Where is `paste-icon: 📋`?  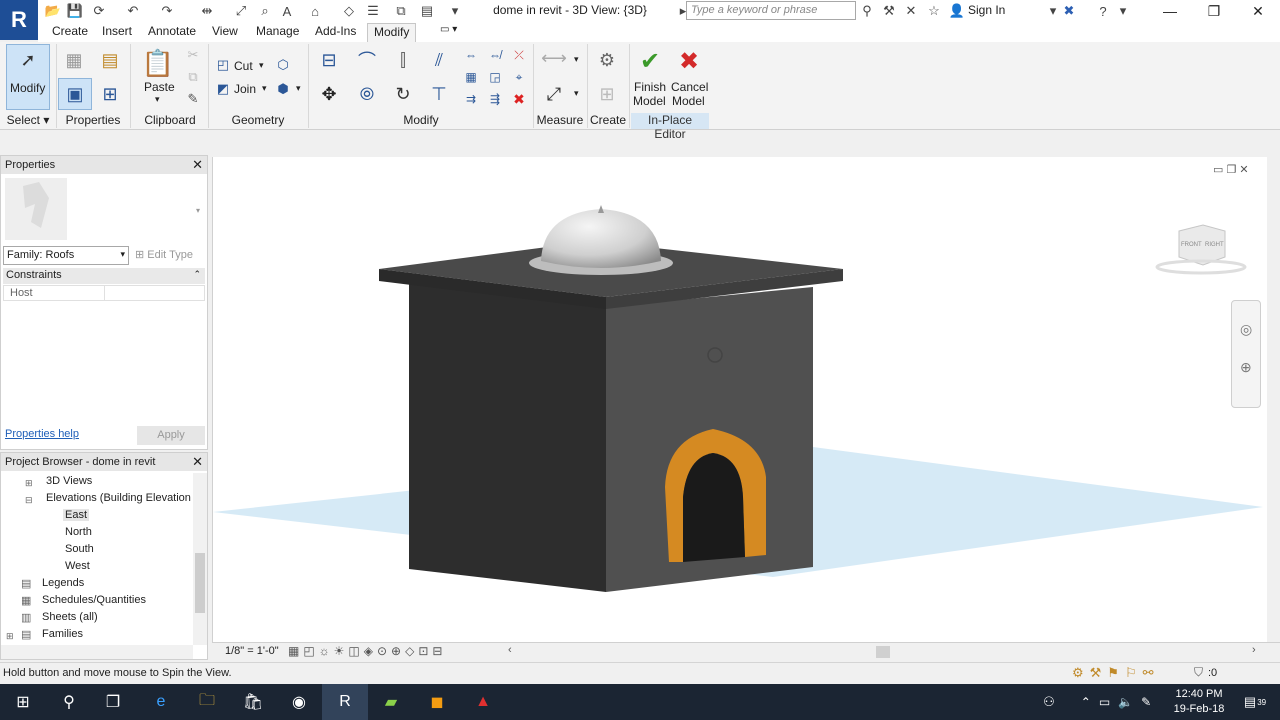
paste-icon: 📋 is located at coordinates (158, 63).